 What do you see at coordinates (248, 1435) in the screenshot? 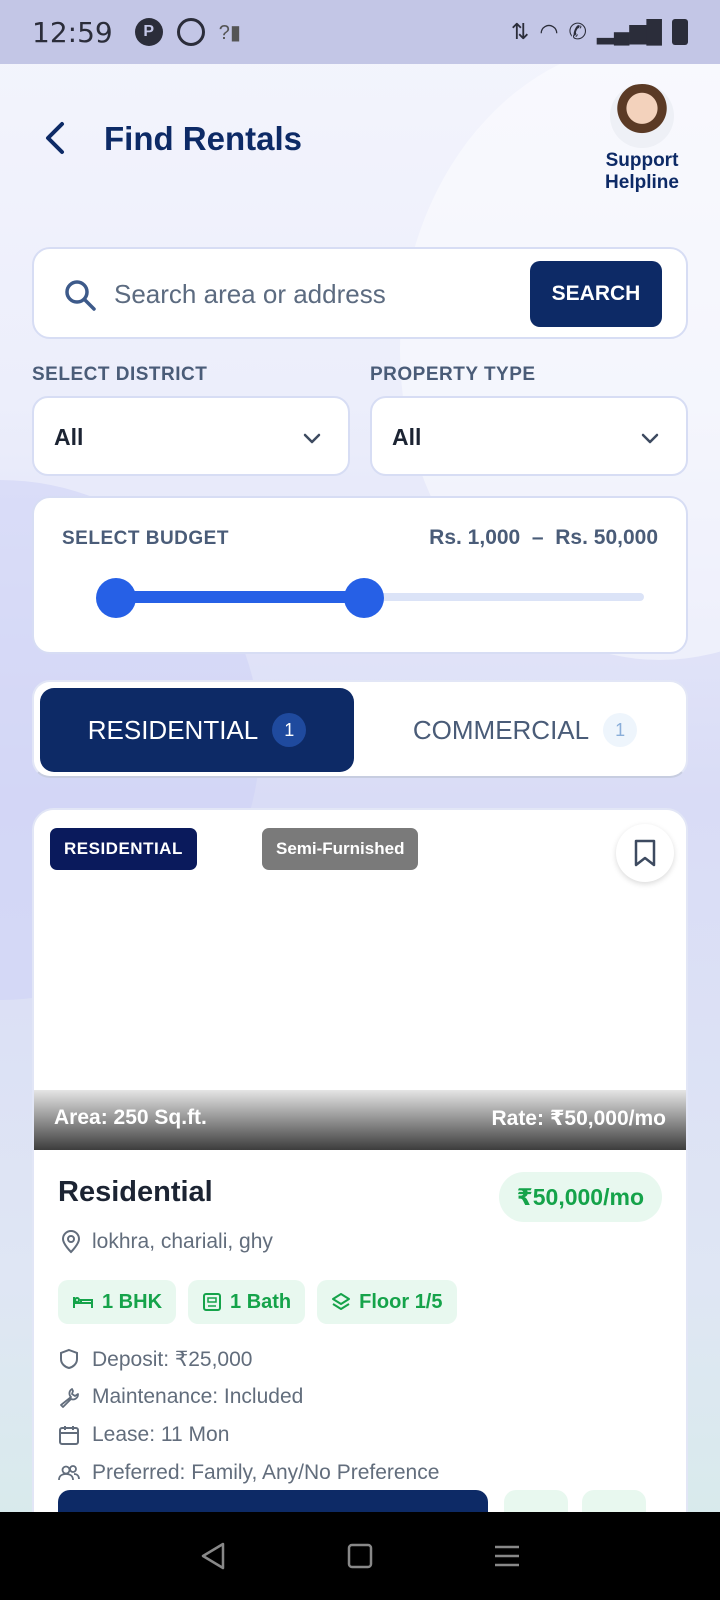
I see `lease-row: Lease: 11 Mon` at bounding box center [248, 1435].